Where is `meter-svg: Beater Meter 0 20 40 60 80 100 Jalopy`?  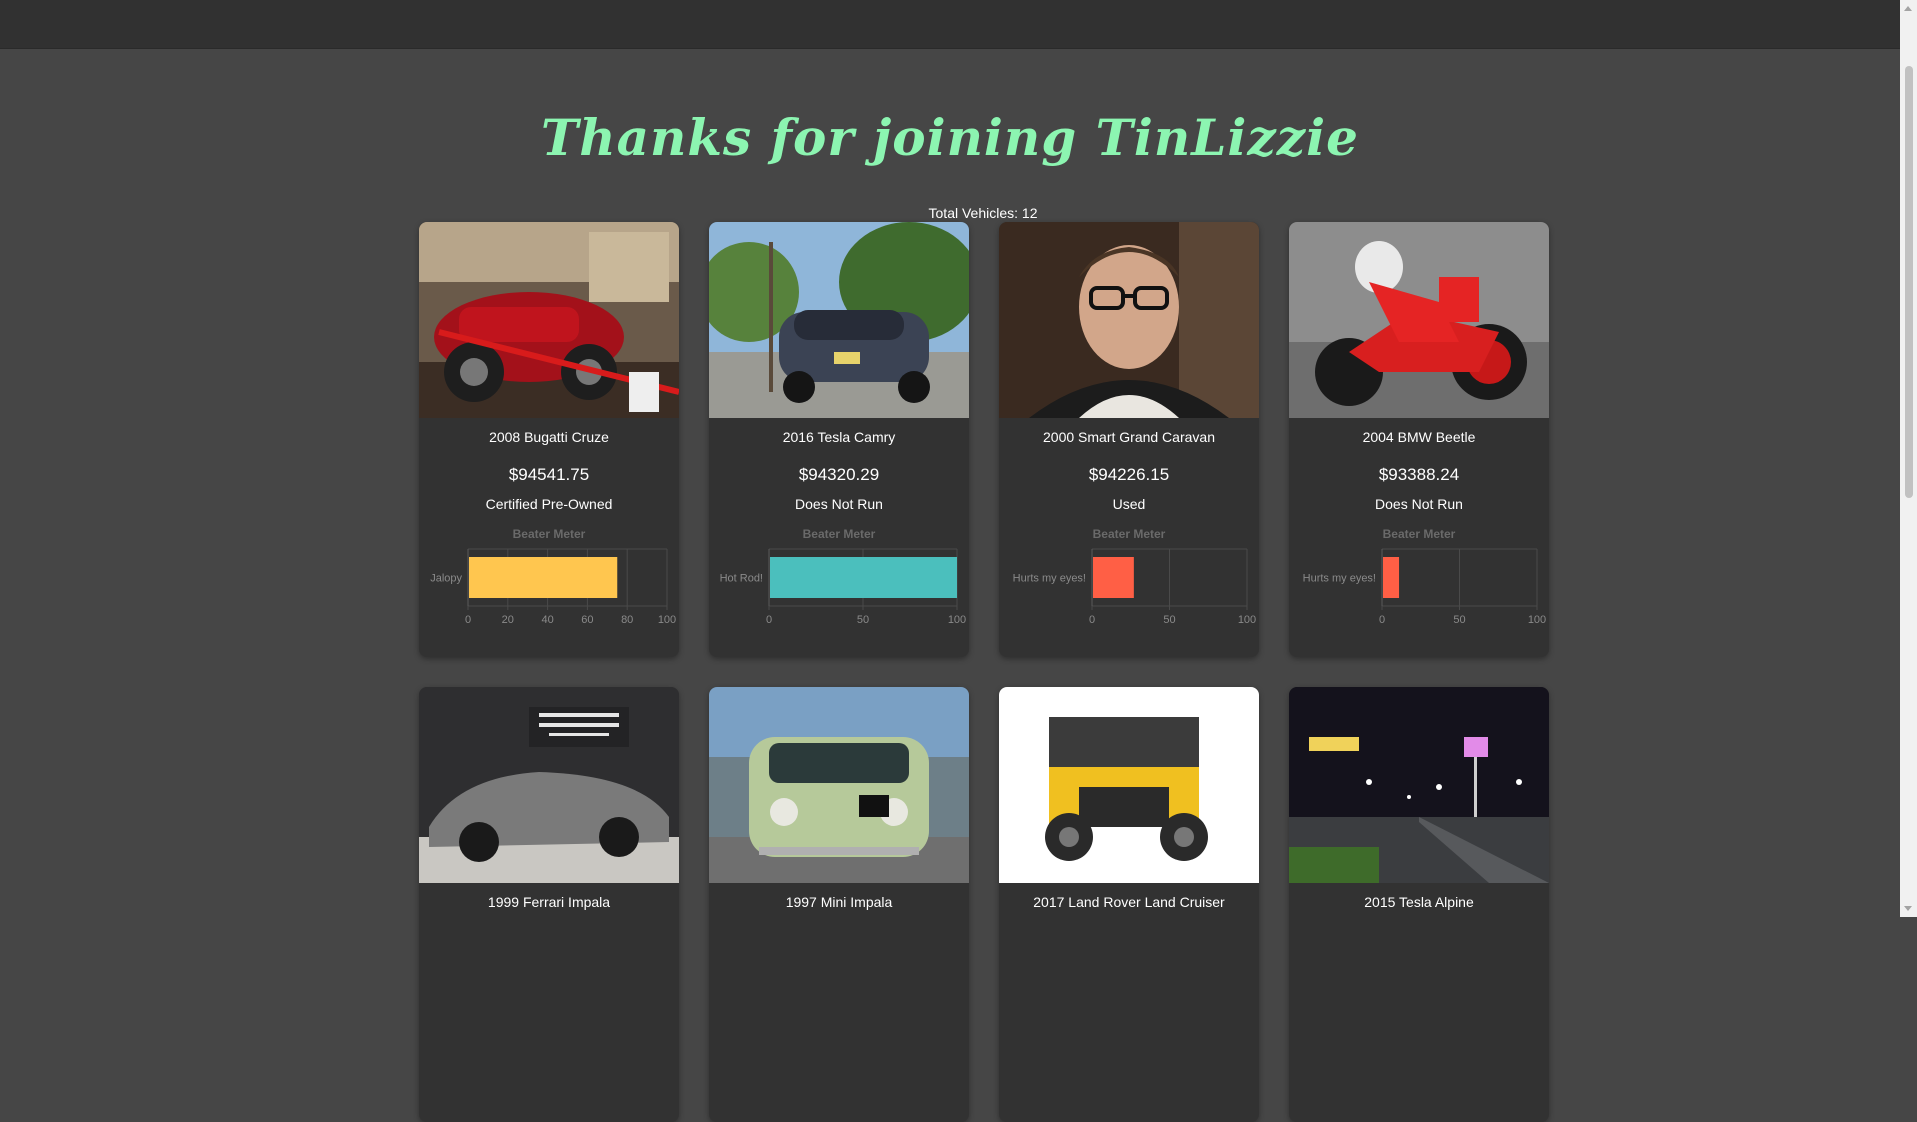
meter-svg: Beater Meter 0 20 40 60 80 100 Jalopy is located at coordinates (553, 576).